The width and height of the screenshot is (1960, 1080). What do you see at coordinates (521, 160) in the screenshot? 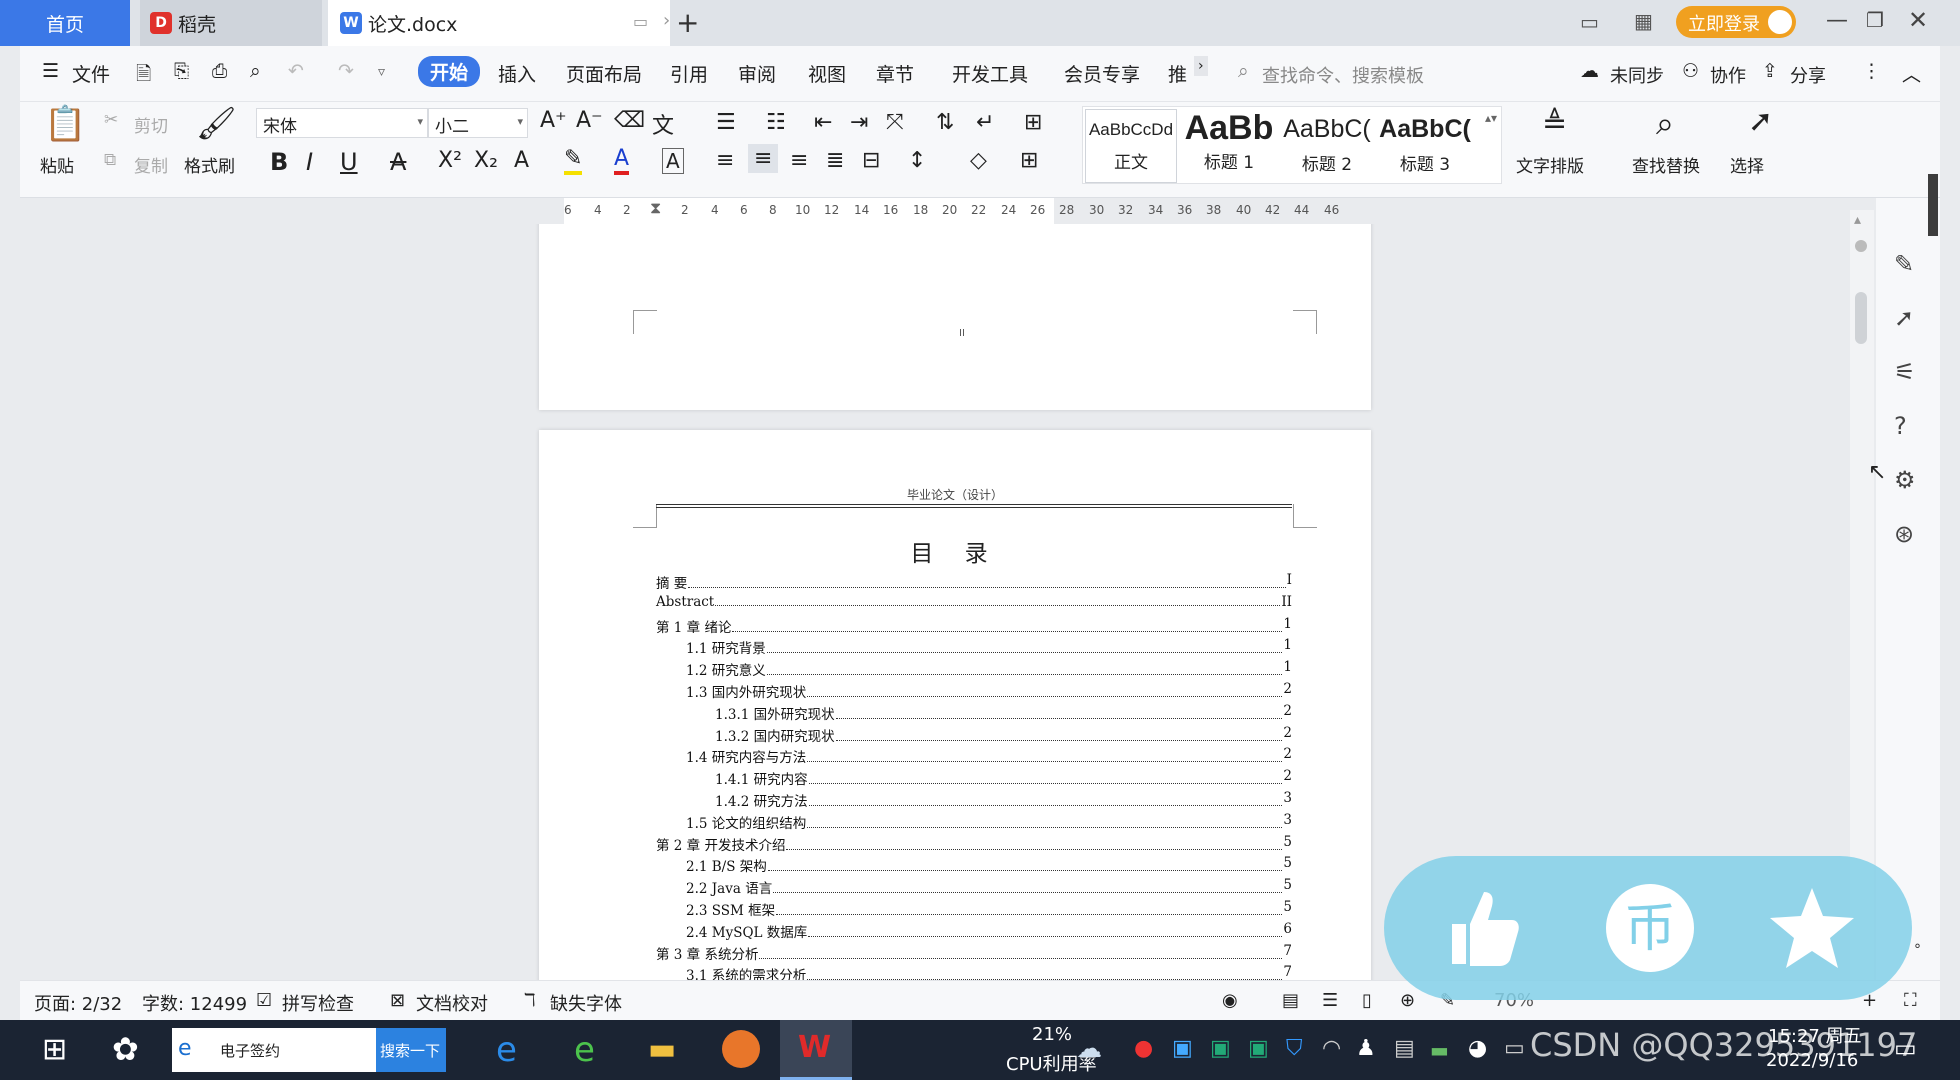
I see `text-effect-icon: A` at bounding box center [521, 160].